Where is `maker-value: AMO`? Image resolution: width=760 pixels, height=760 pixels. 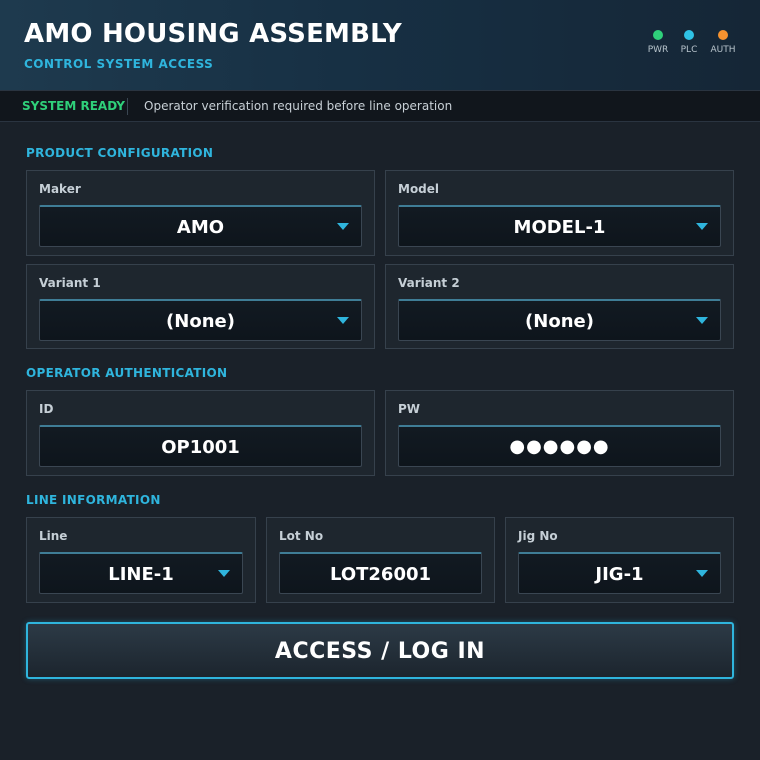 maker-value: AMO is located at coordinates (200, 227).